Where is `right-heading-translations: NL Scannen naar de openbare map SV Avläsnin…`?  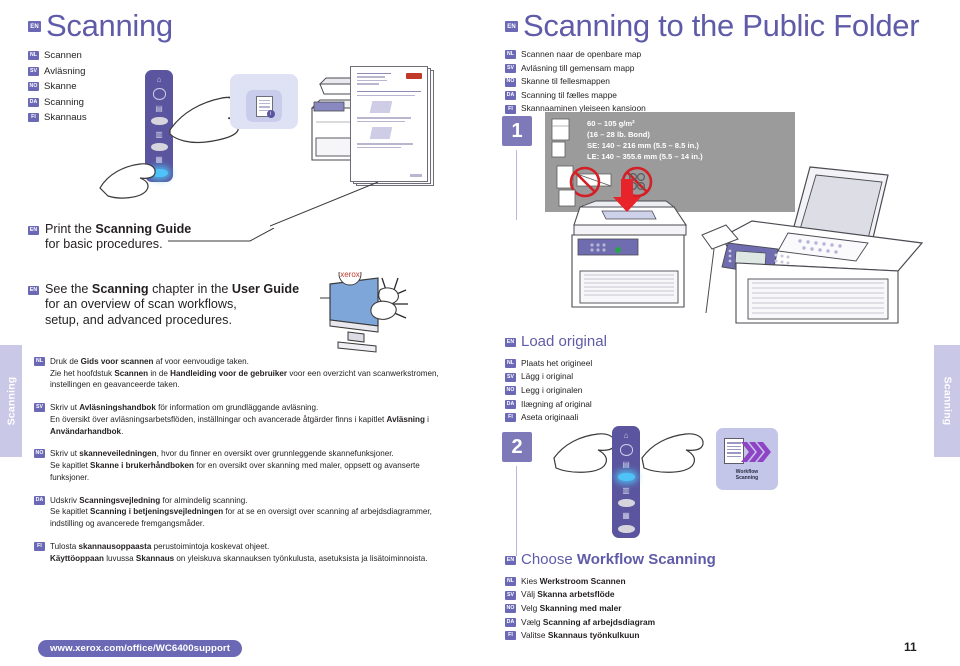 right-heading-translations: NL Scannen naar de openbare map SV Avläsnin… is located at coordinates (725, 82).